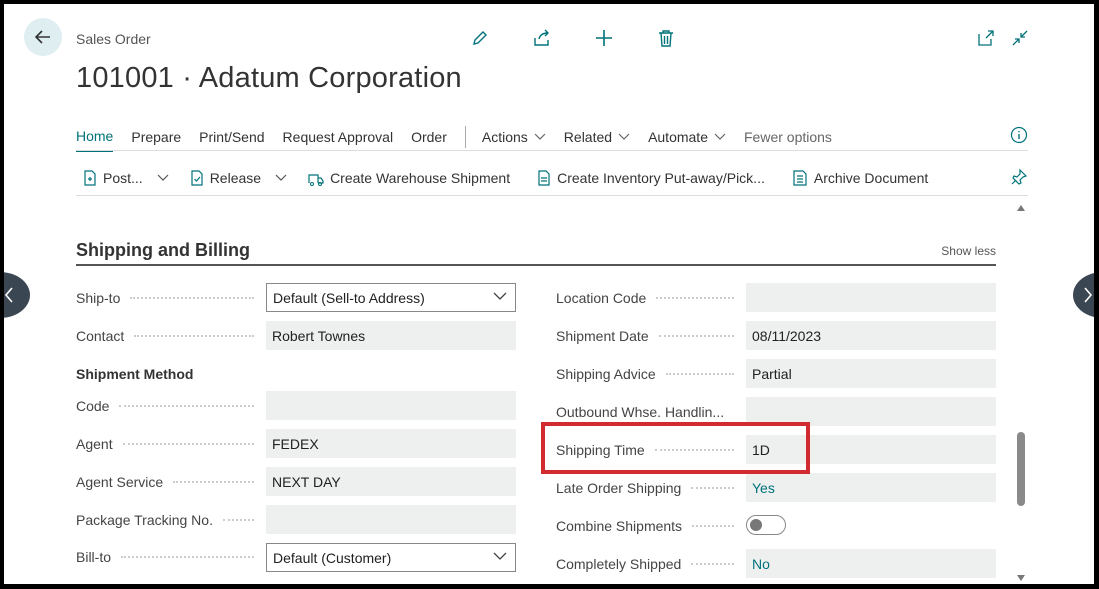 The image size is (1099, 589). What do you see at coordinates (788, 137) in the screenshot?
I see `fewer-options-button: Fewer options` at bounding box center [788, 137].